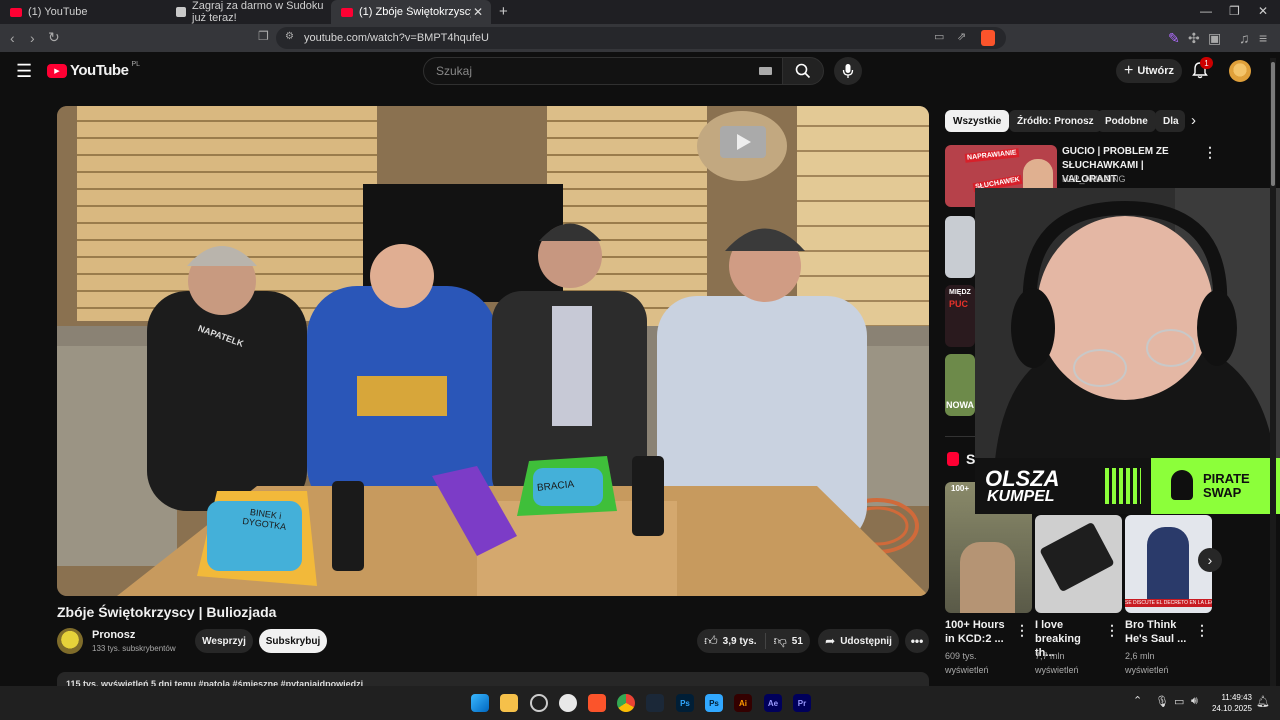 The width and height of the screenshot is (1280, 720). I want to click on new-tab-button: +, so click(503, 11).